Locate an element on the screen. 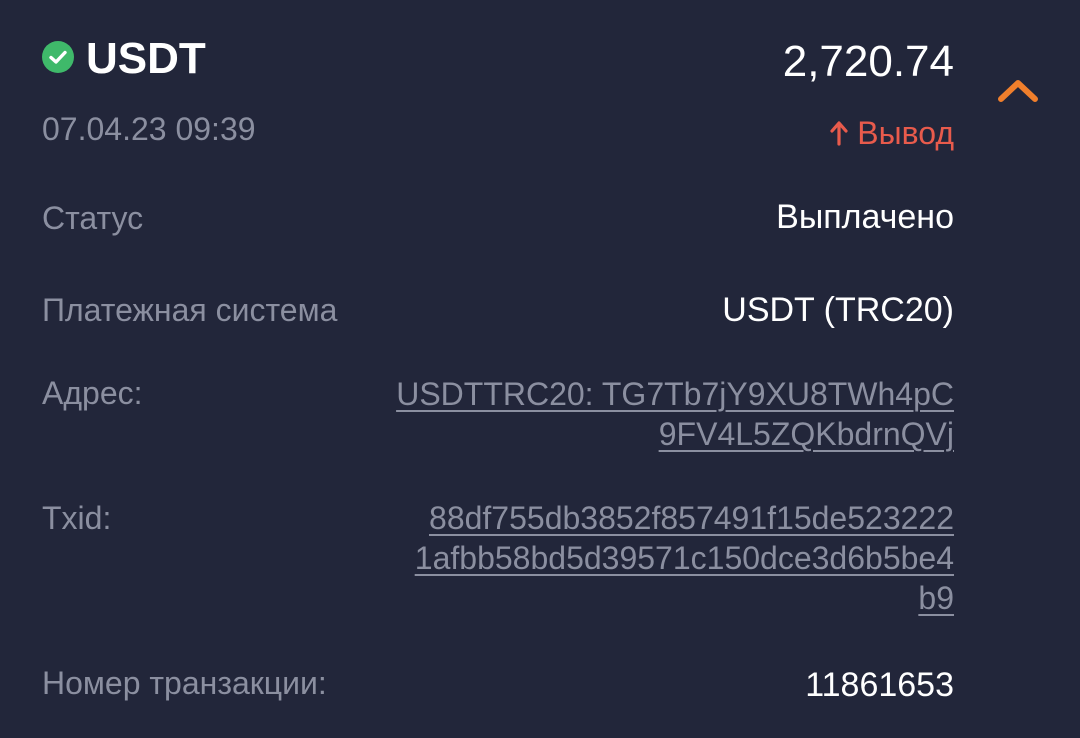  transaction-number-label: Номер транзакции: is located at coordinates (184, 683).